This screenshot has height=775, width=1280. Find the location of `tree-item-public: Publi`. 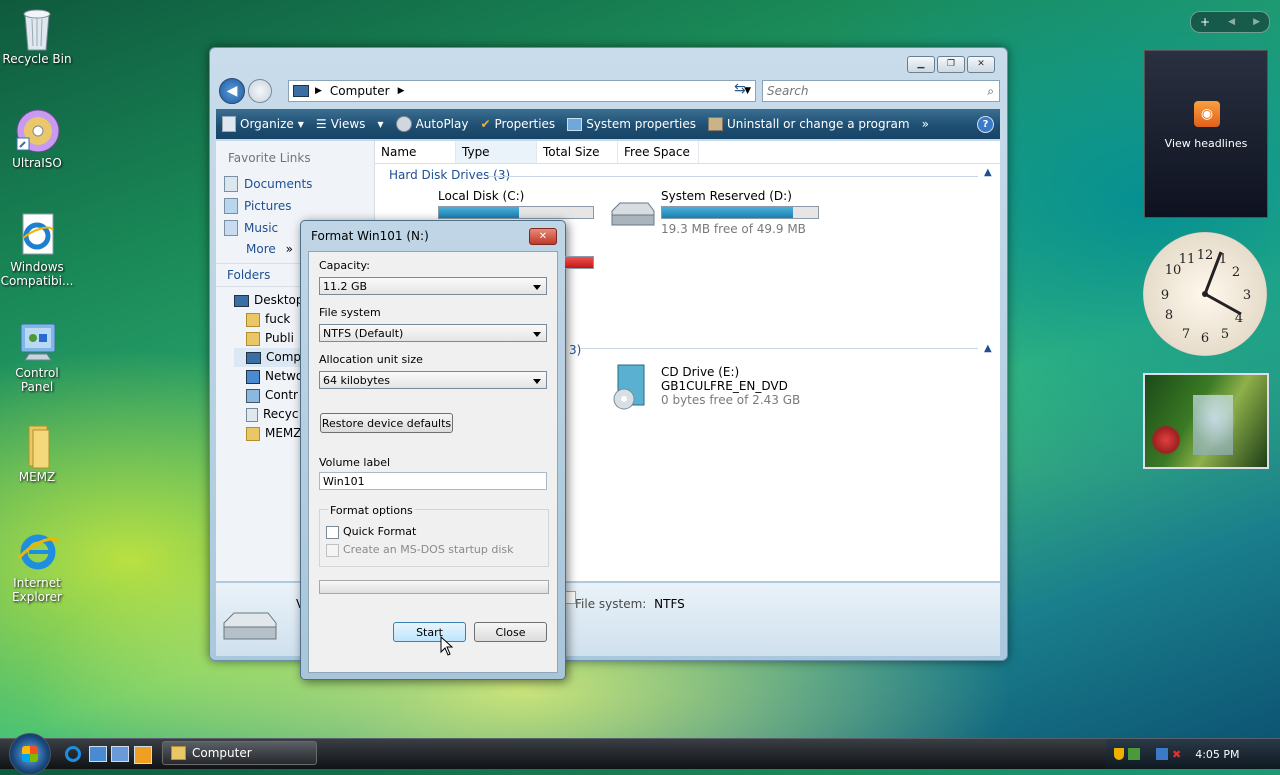

tree-item-public: Publi is located at coordinates (269, 338).